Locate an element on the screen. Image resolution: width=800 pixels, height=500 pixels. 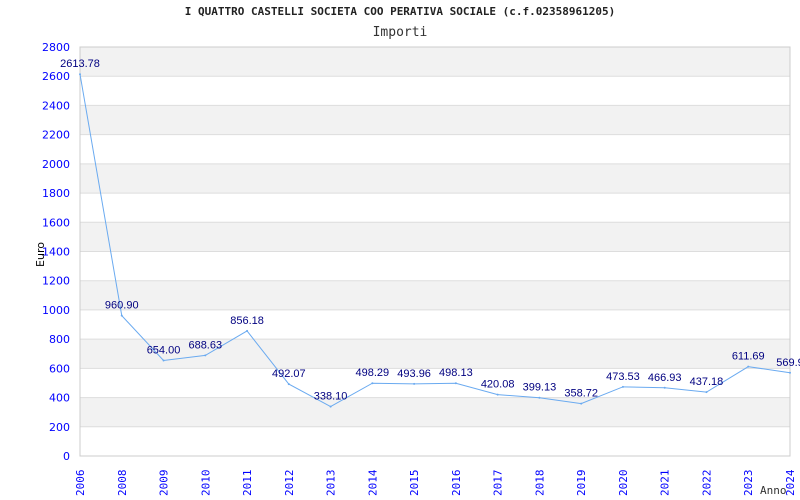
x-tick-label: 2010 is located at coordinates (205, 483).